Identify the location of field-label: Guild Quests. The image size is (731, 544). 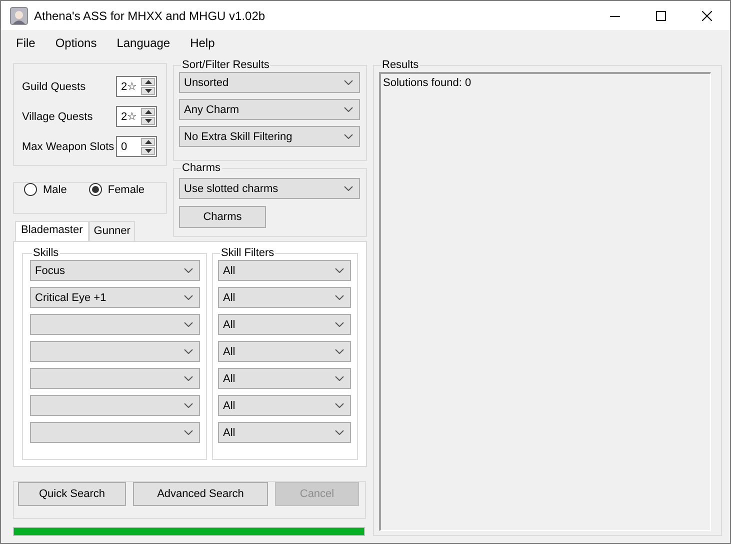
(54, 86).